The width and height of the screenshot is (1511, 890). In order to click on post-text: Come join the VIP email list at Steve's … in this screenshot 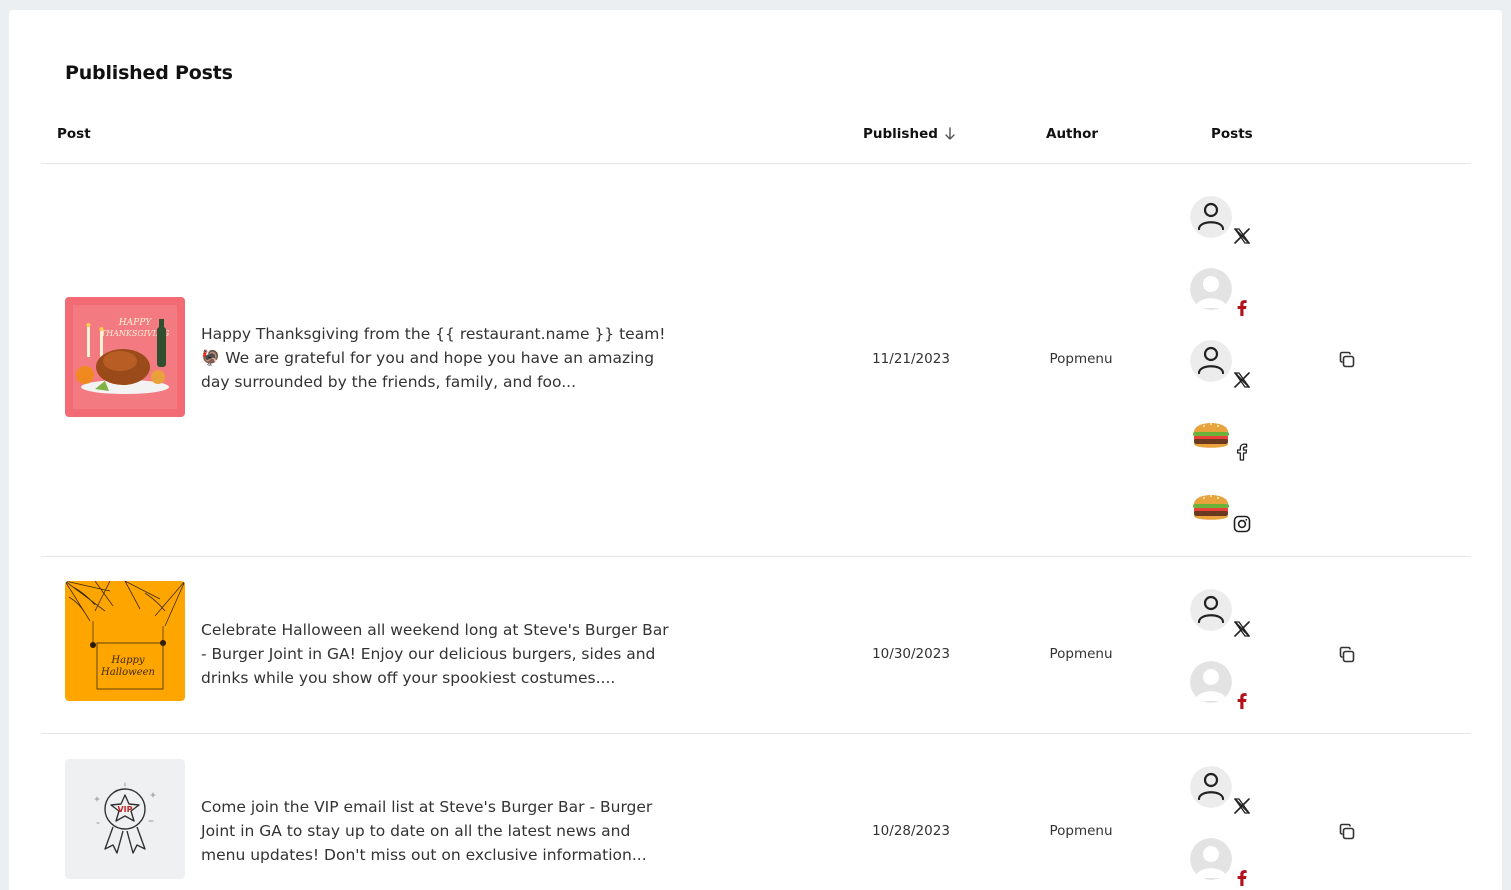, I will do `click(427, 831)`.